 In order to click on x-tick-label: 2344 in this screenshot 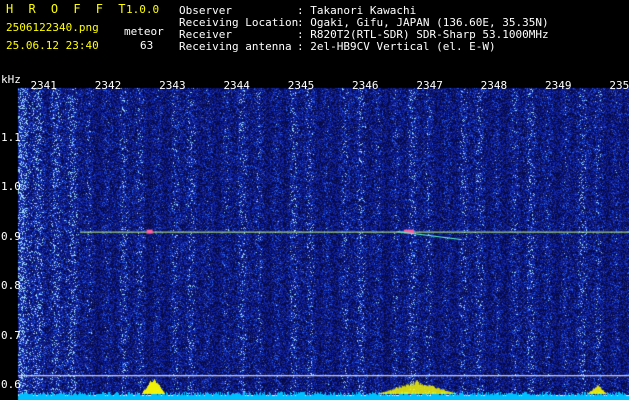, I will do `click(236, 85)`.